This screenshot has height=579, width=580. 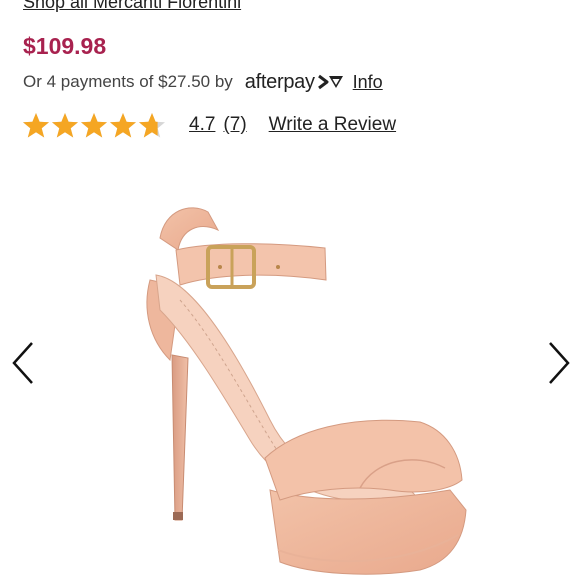 I want to click on star-rating, so click(x=94, y=125).